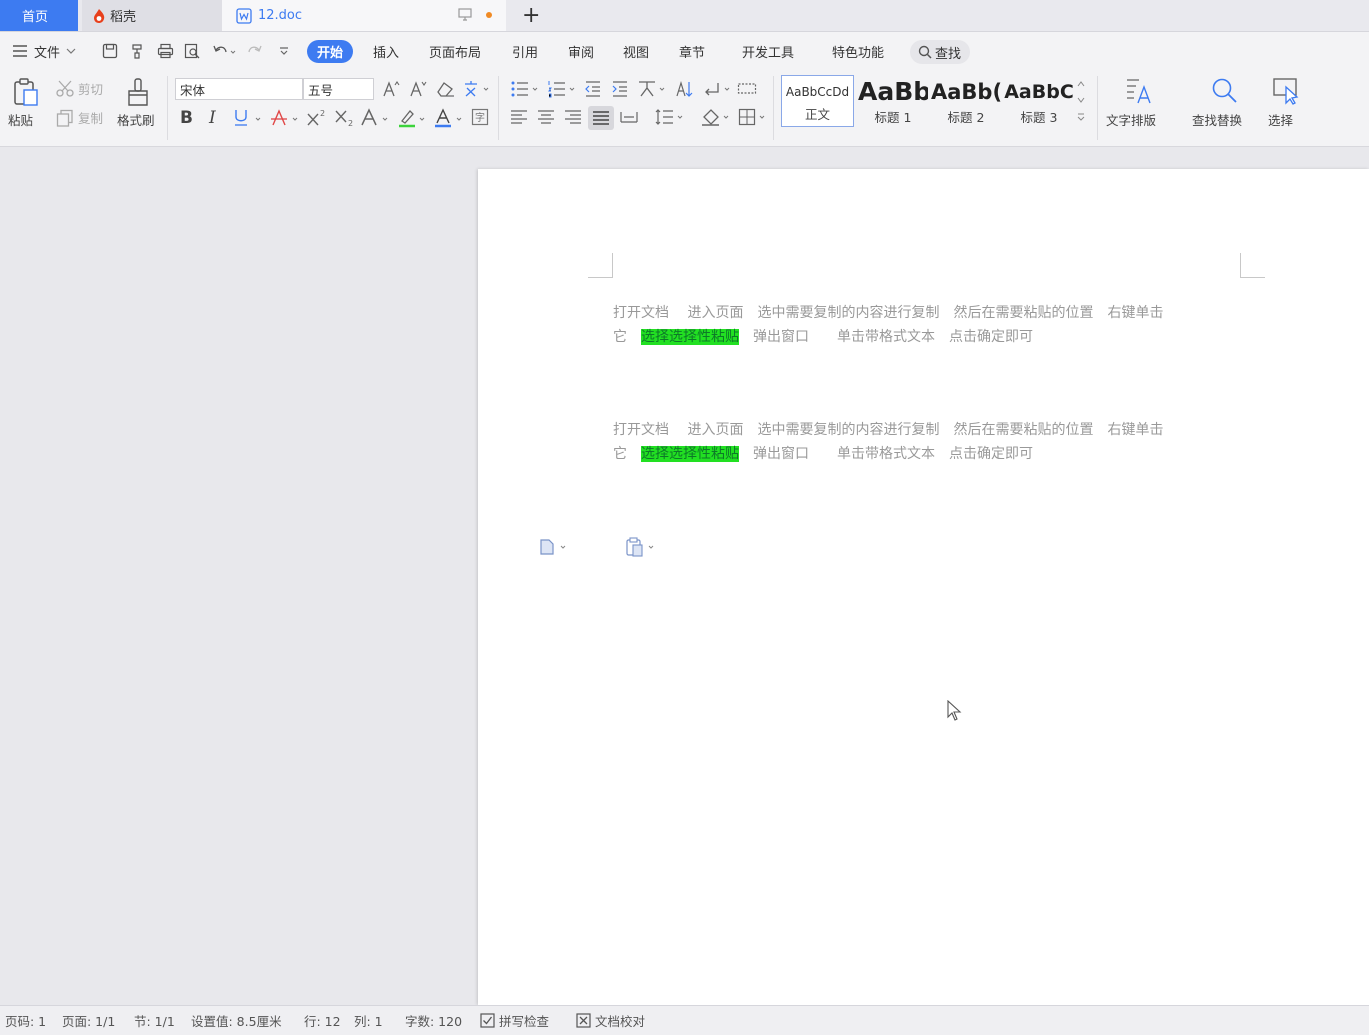 This screenshot has width=1369, height=1035. Describe the element at coordinates (345, 118) in the screenshot. I see `subscript-icon: 2` at that location.